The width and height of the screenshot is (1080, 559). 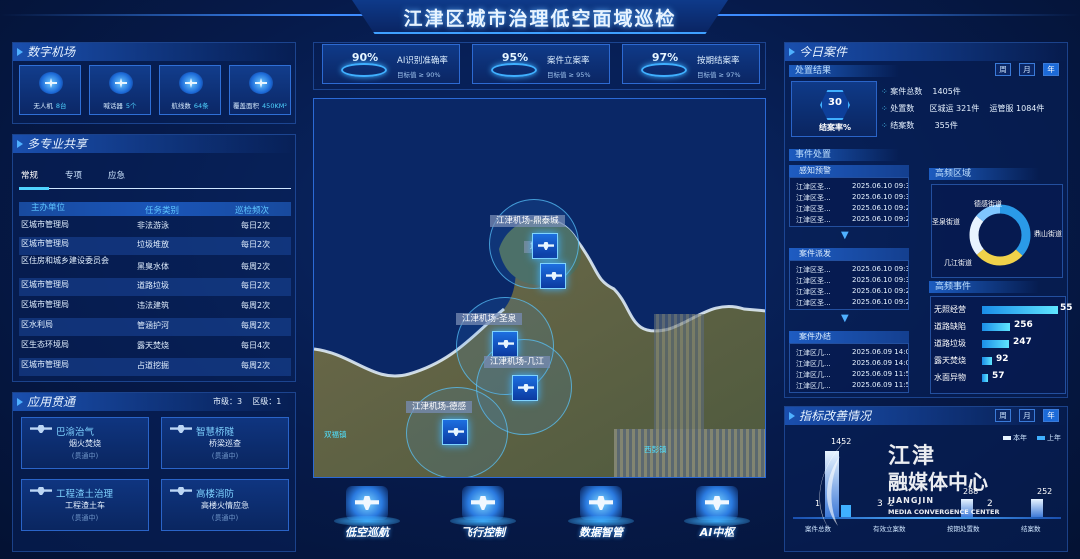 I want to click on category-label: 按期处置数, so click(x=963, y=529).